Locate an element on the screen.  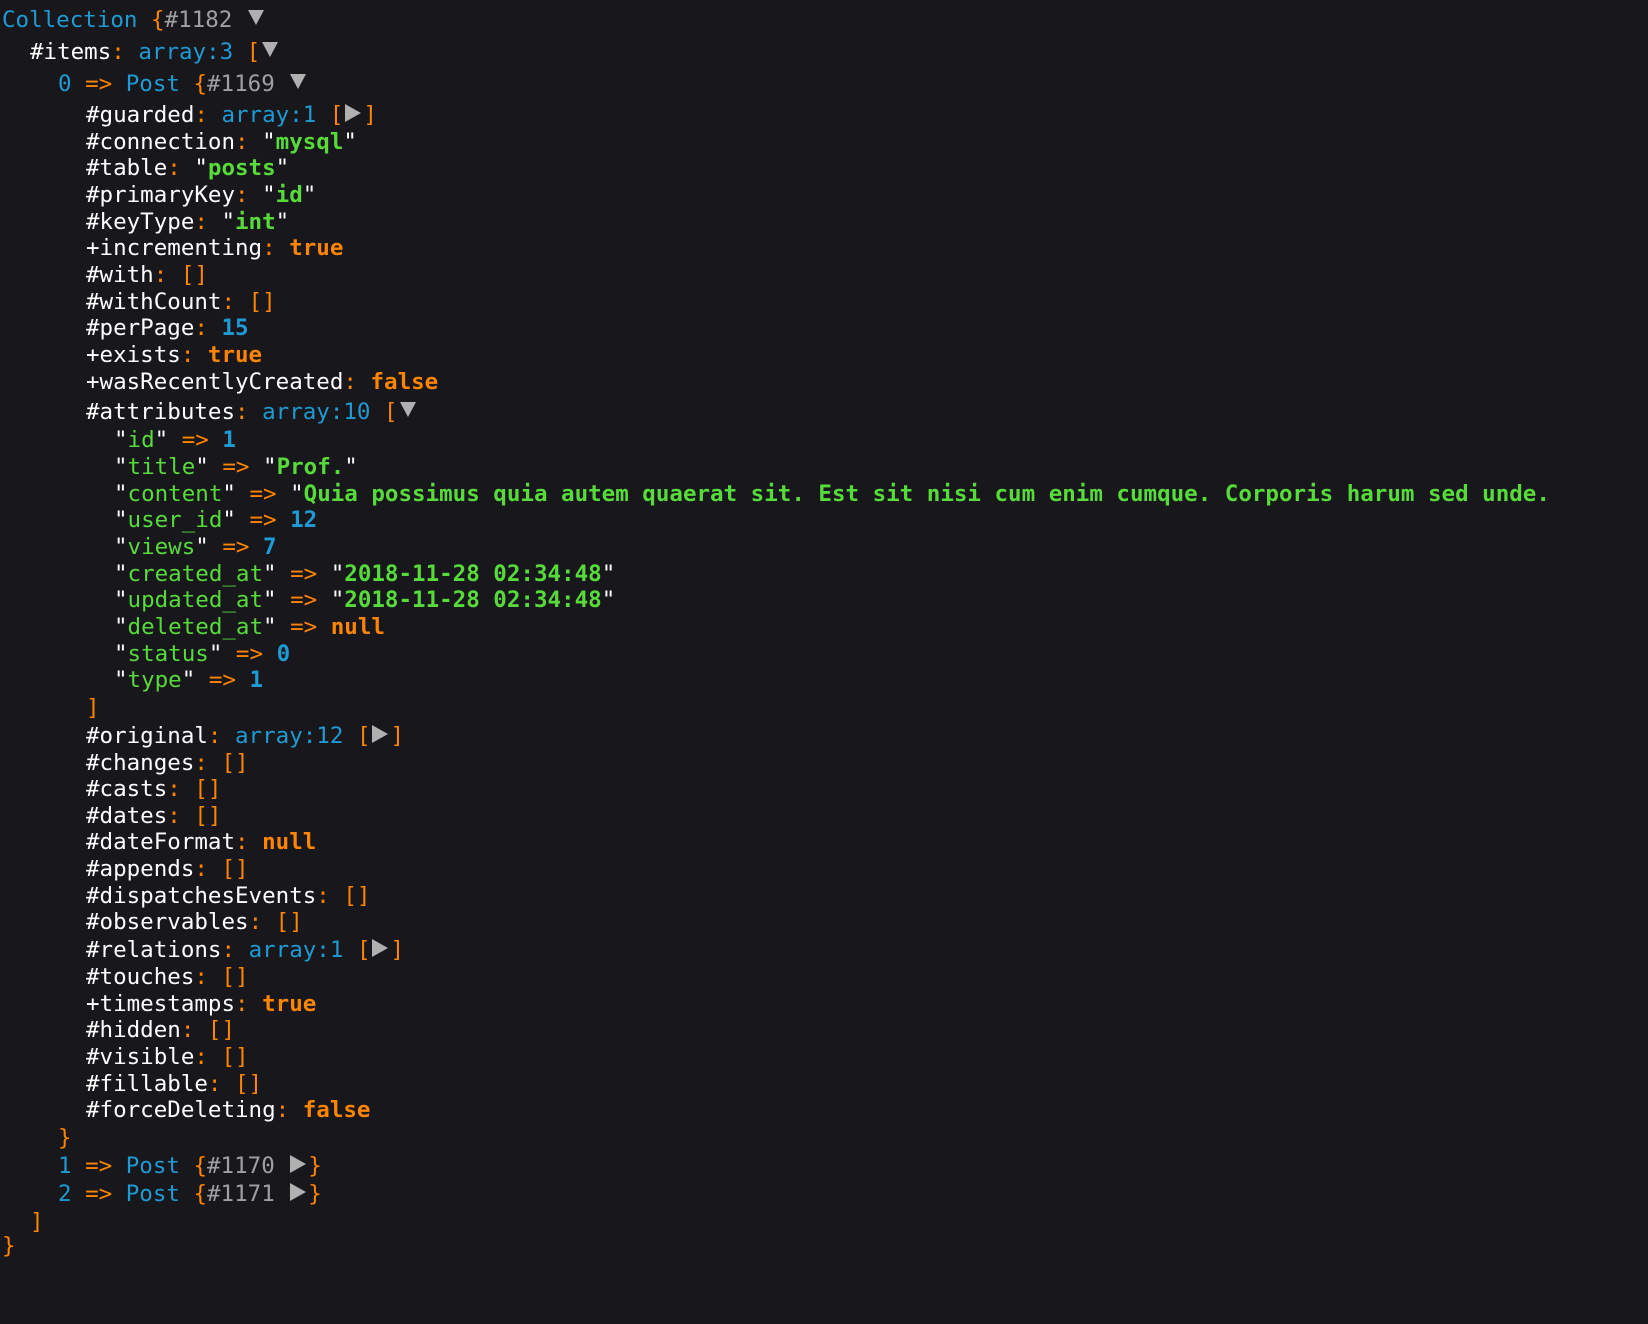
prop-connection: #connection: "mysql" is located at coordinates (221, 142).